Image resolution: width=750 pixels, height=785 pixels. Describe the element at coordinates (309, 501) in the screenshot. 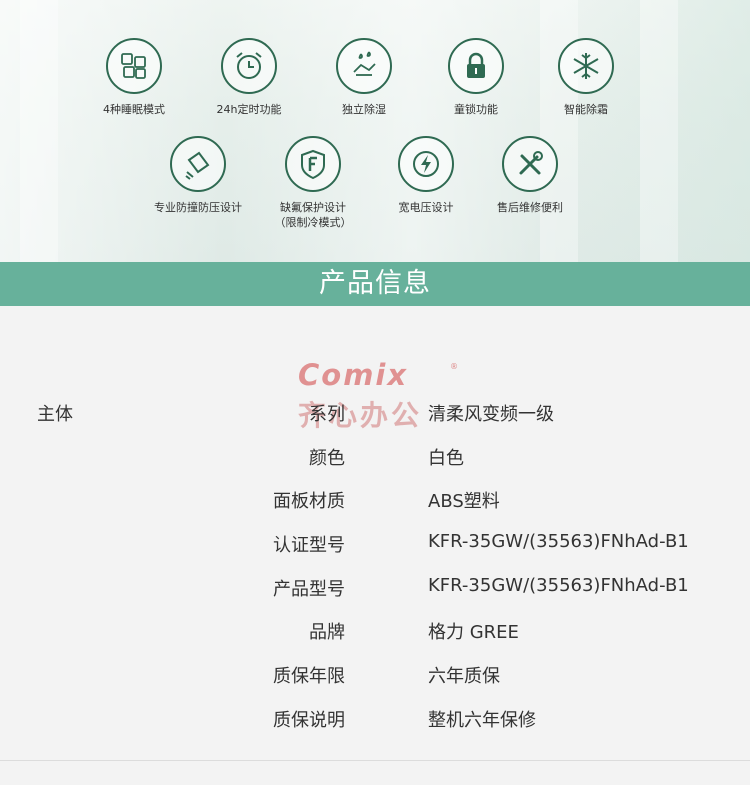

I see `spec-key: 面板材质` at that location.